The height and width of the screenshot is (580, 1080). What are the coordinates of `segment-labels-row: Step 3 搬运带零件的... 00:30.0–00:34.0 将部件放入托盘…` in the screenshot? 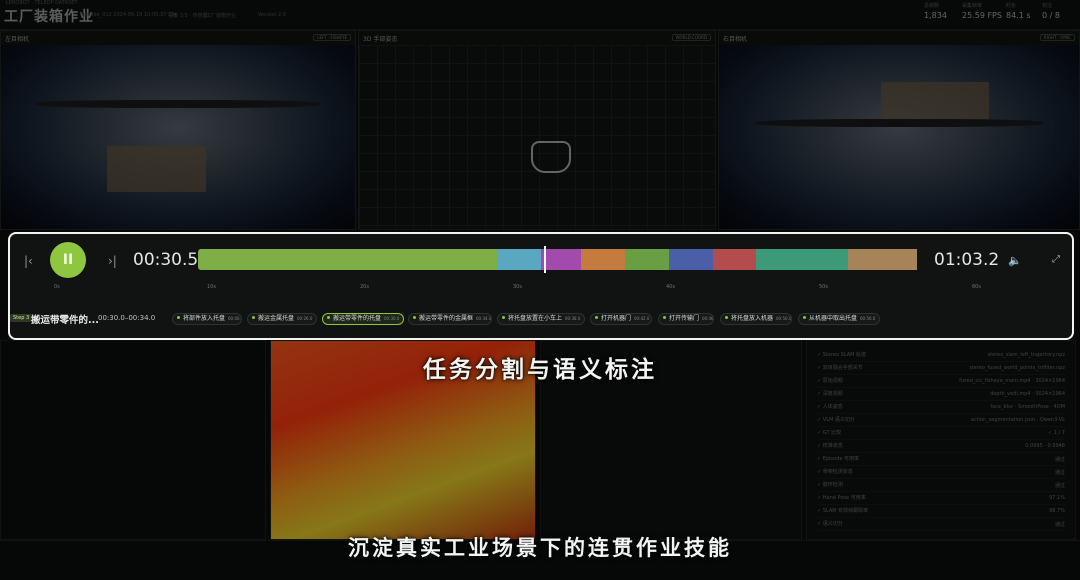 It's located at (541, 319).